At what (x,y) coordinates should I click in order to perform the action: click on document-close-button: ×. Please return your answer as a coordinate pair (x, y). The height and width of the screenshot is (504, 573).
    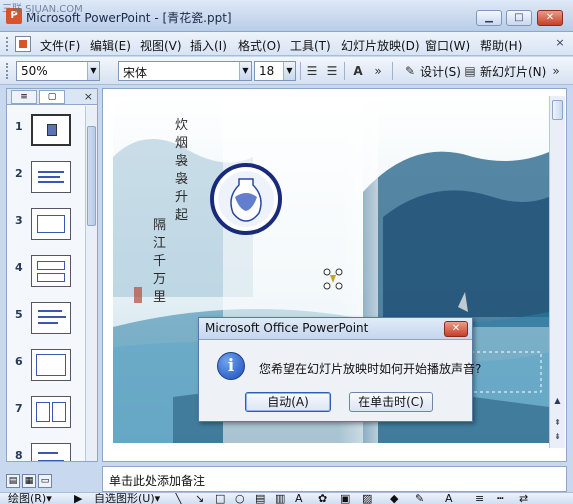
    Looking at the image, I should click on (560, 43).